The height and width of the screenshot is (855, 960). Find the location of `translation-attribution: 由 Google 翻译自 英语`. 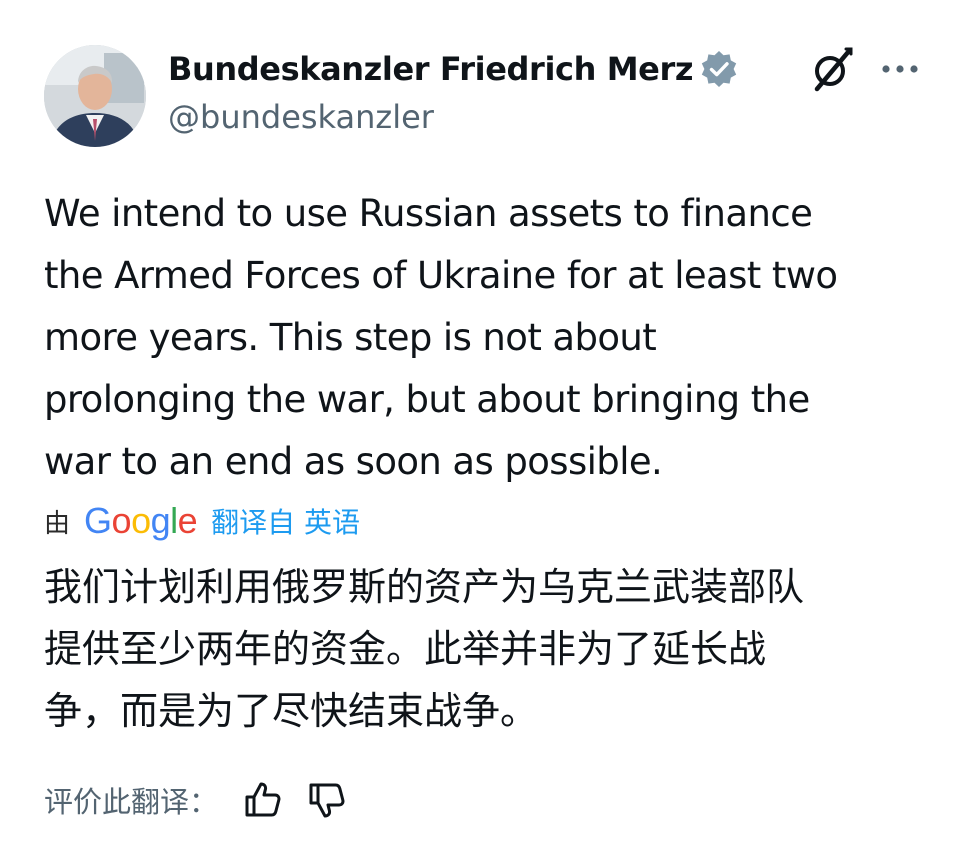

translation-attribution: 由 Google 翻译自 英语 is located at coordinates (202, 521).